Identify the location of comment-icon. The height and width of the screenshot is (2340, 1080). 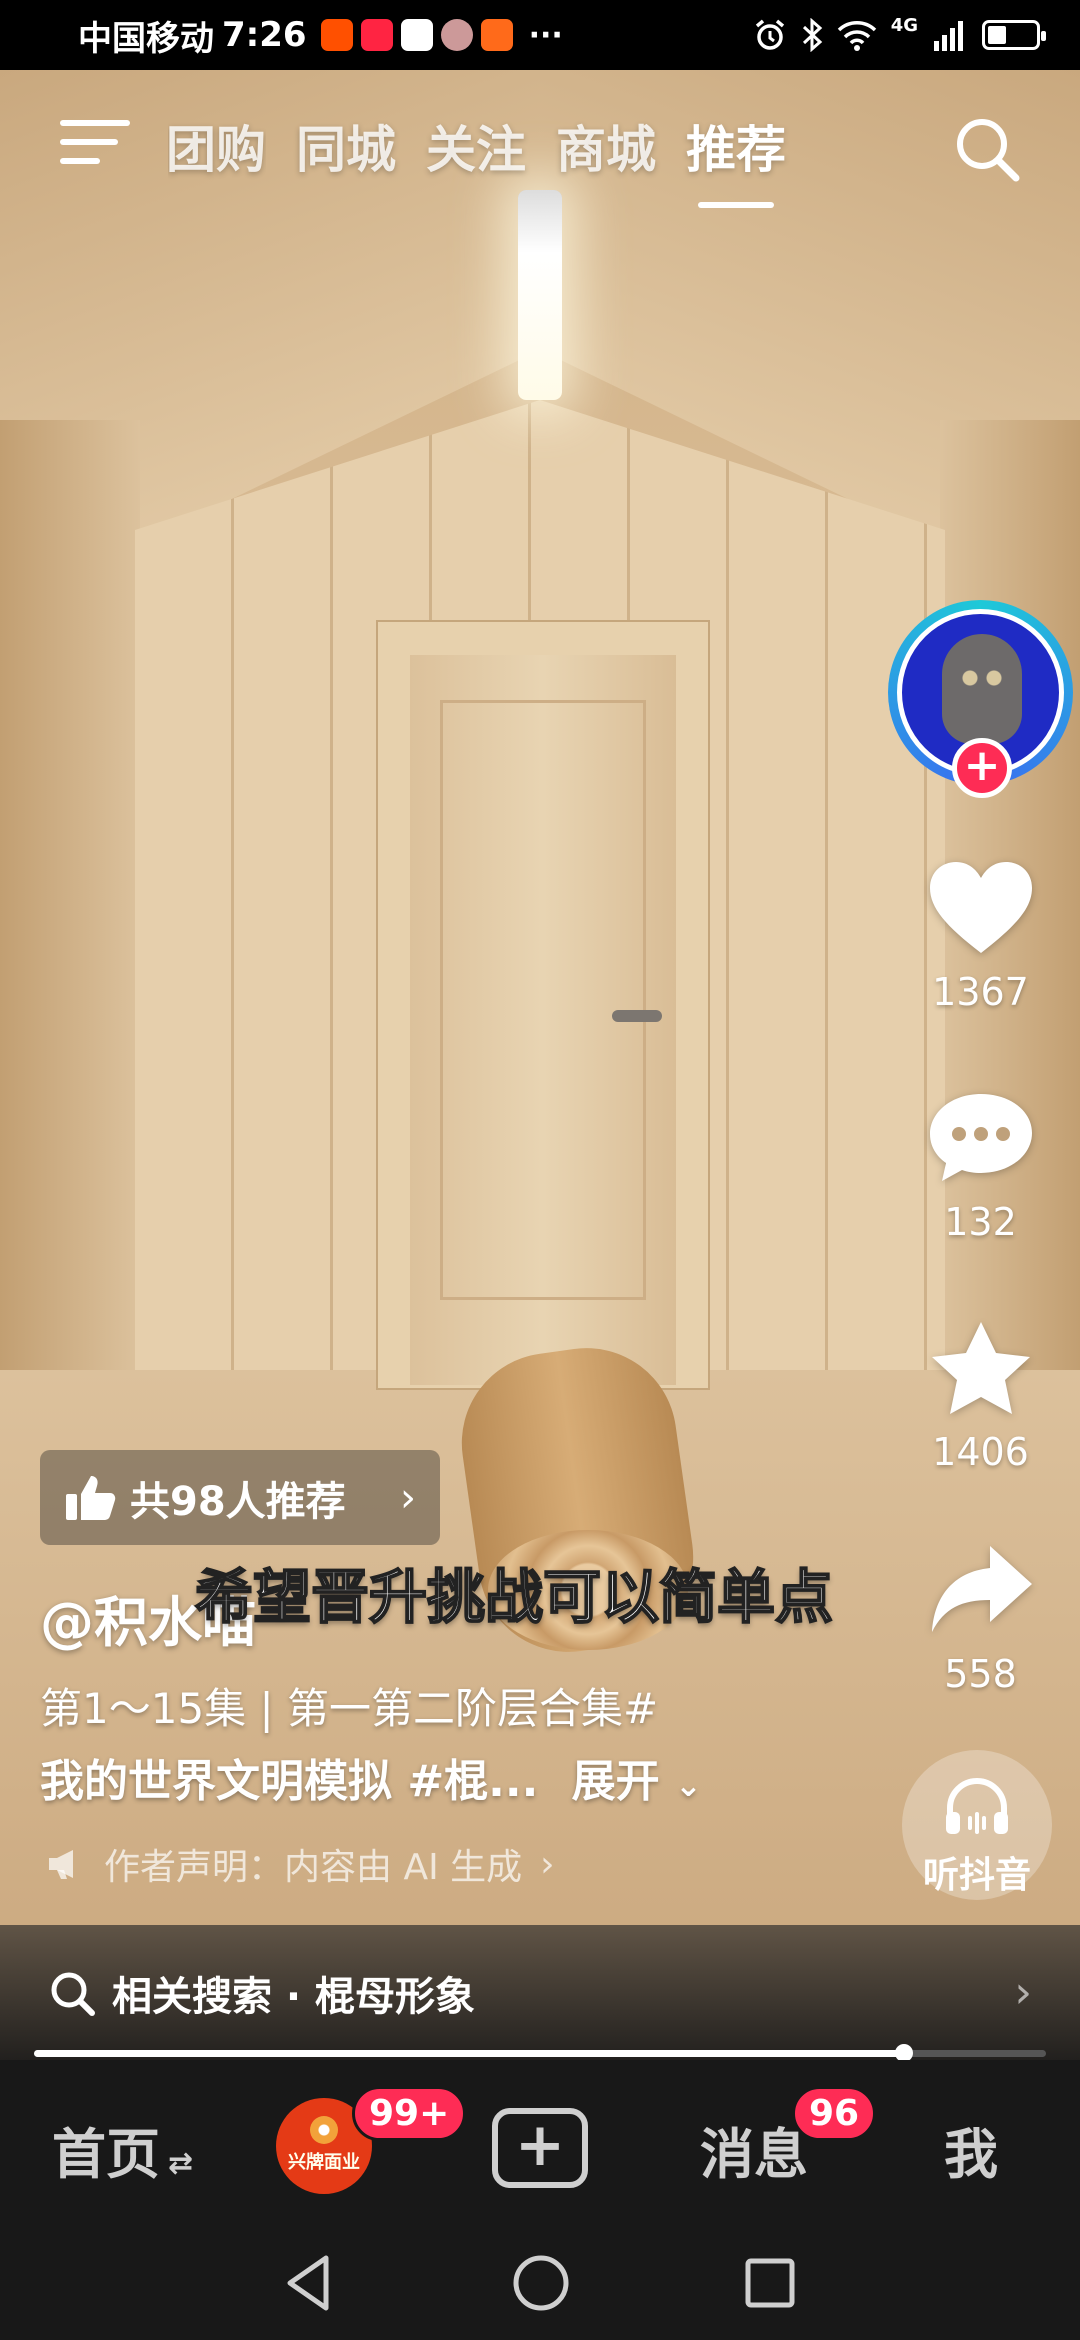
(980, 1137).